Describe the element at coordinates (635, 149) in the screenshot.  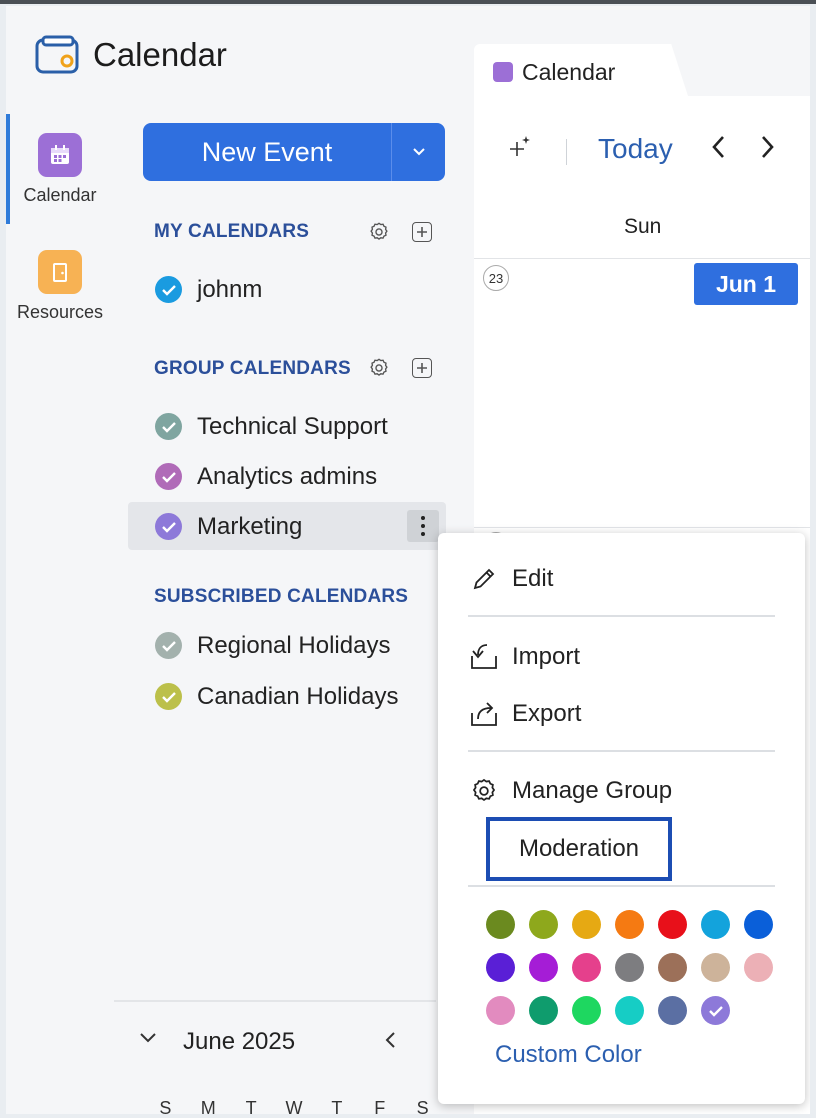
I see `today-button: Today` at that location.